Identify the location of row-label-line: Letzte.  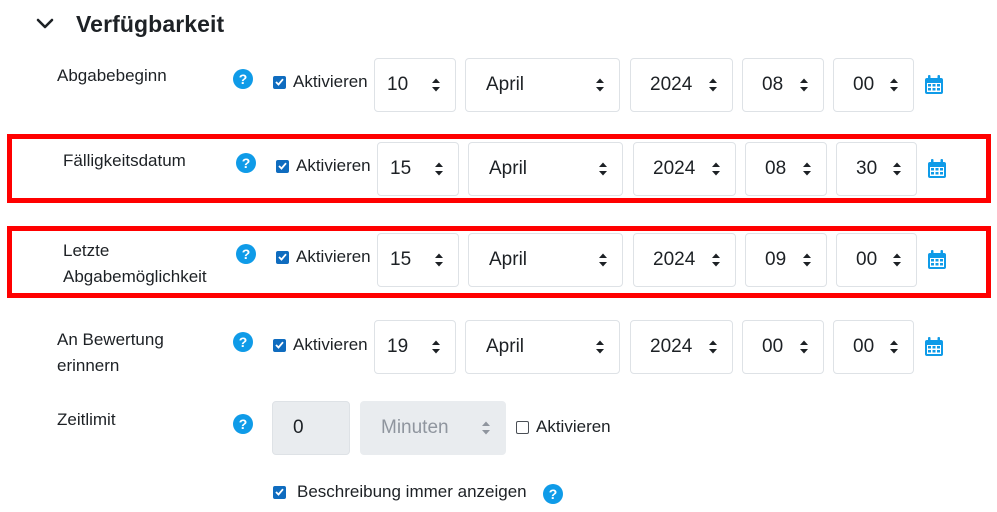
(86, 250).